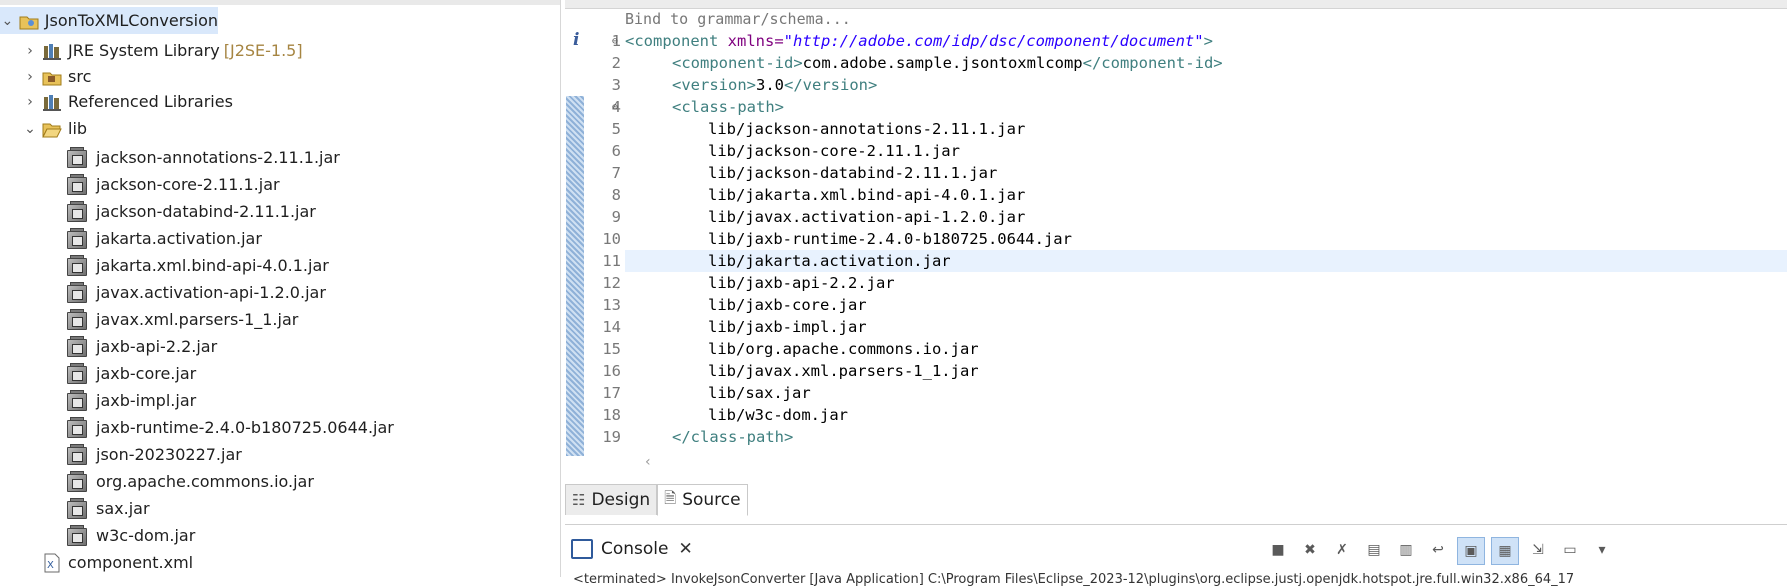  Describe the element at coordinates (759, 393) in the screenshot. I see `code-text: lib/sax.jar` at that location.